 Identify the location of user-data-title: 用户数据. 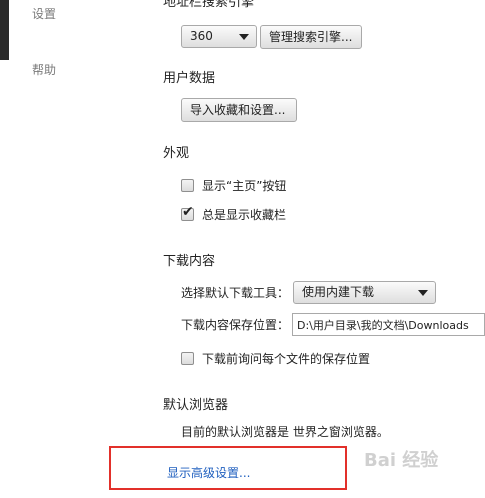
(189, 78).